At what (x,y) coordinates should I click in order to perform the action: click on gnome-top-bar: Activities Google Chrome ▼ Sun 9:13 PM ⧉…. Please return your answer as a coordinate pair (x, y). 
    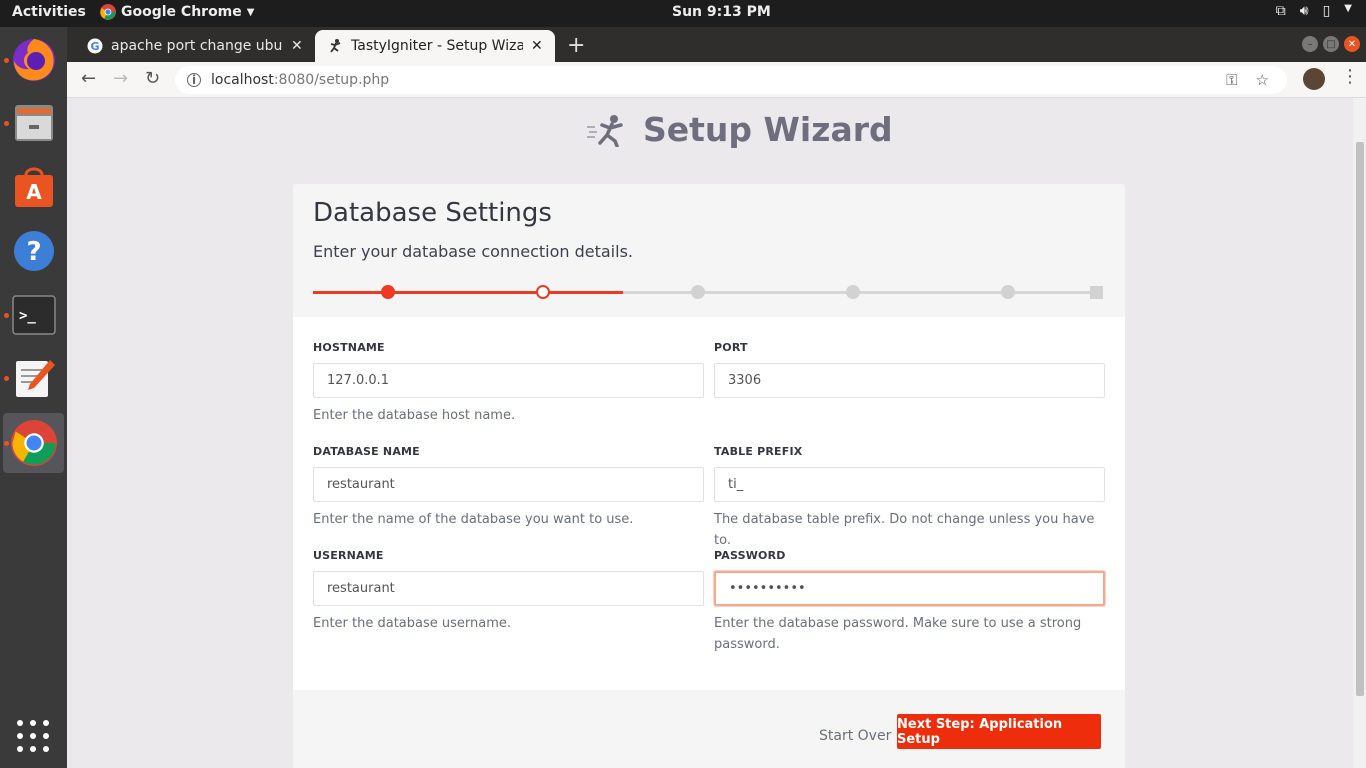
    Looking at the image, I should click on (683, 13).